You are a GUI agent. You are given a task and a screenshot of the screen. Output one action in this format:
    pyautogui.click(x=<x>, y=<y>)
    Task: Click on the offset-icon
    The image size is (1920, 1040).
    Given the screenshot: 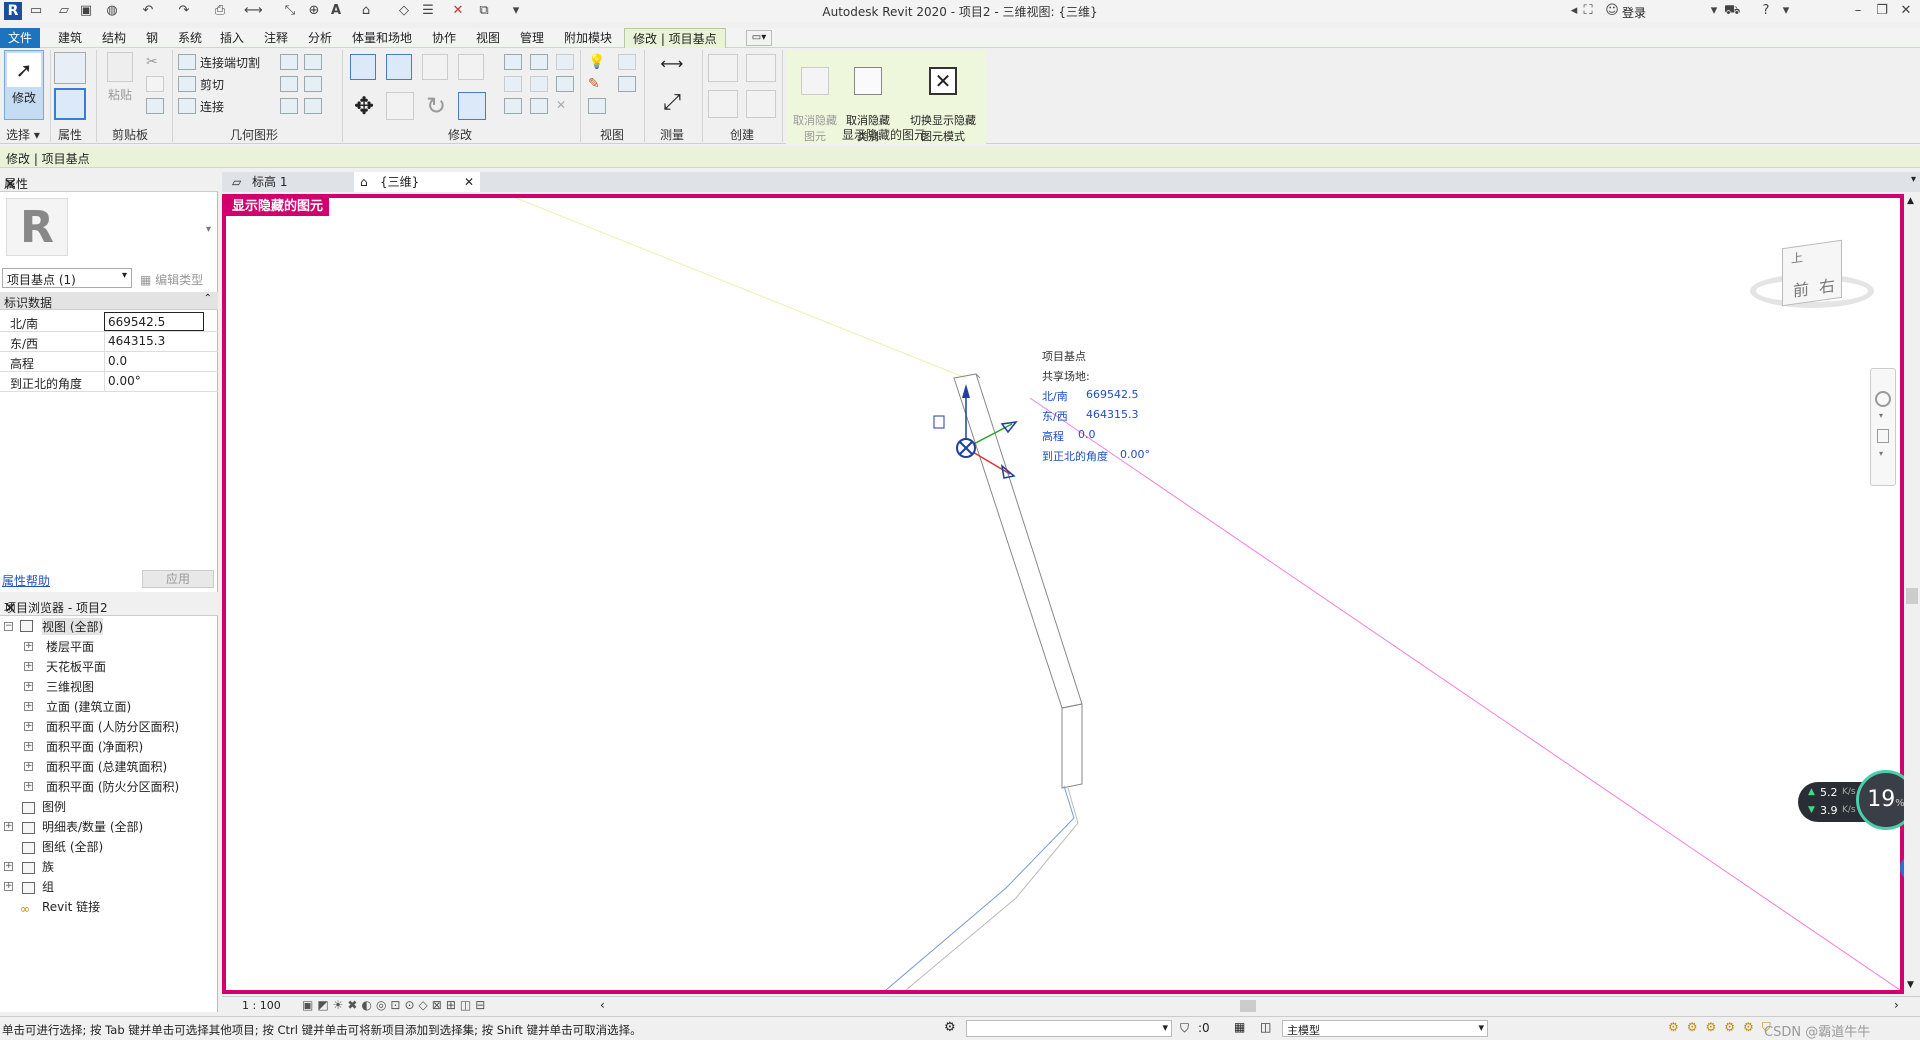 What is the action you would take?
    pyautogui.click(x=399, y=67)
    